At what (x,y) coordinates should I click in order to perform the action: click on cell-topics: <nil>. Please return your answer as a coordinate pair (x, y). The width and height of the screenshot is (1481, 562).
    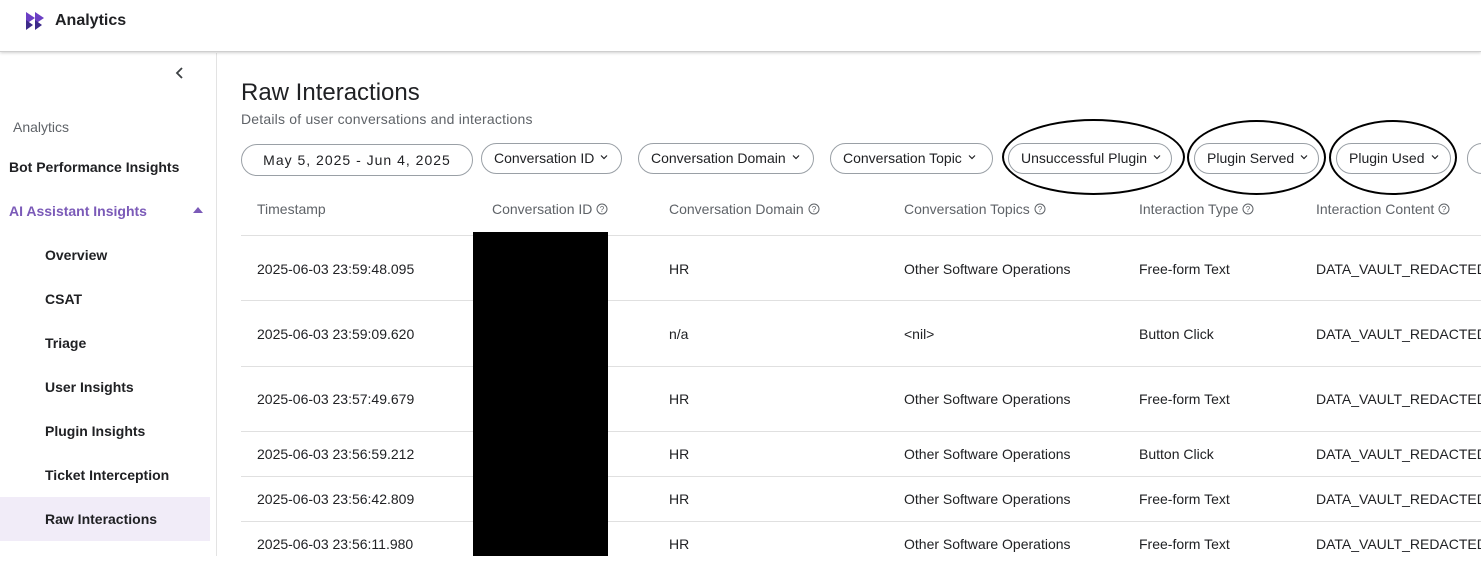
    Looking at the image, I should click on (919, 334).